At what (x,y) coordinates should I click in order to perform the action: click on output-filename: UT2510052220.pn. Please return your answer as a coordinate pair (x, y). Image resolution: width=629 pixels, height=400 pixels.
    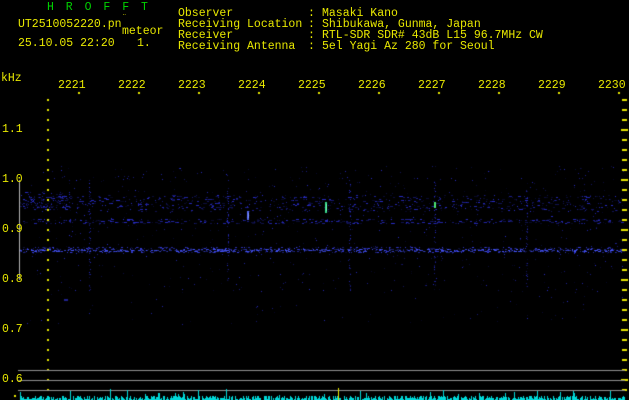
    Looking at the image, I should click on (70, 24).